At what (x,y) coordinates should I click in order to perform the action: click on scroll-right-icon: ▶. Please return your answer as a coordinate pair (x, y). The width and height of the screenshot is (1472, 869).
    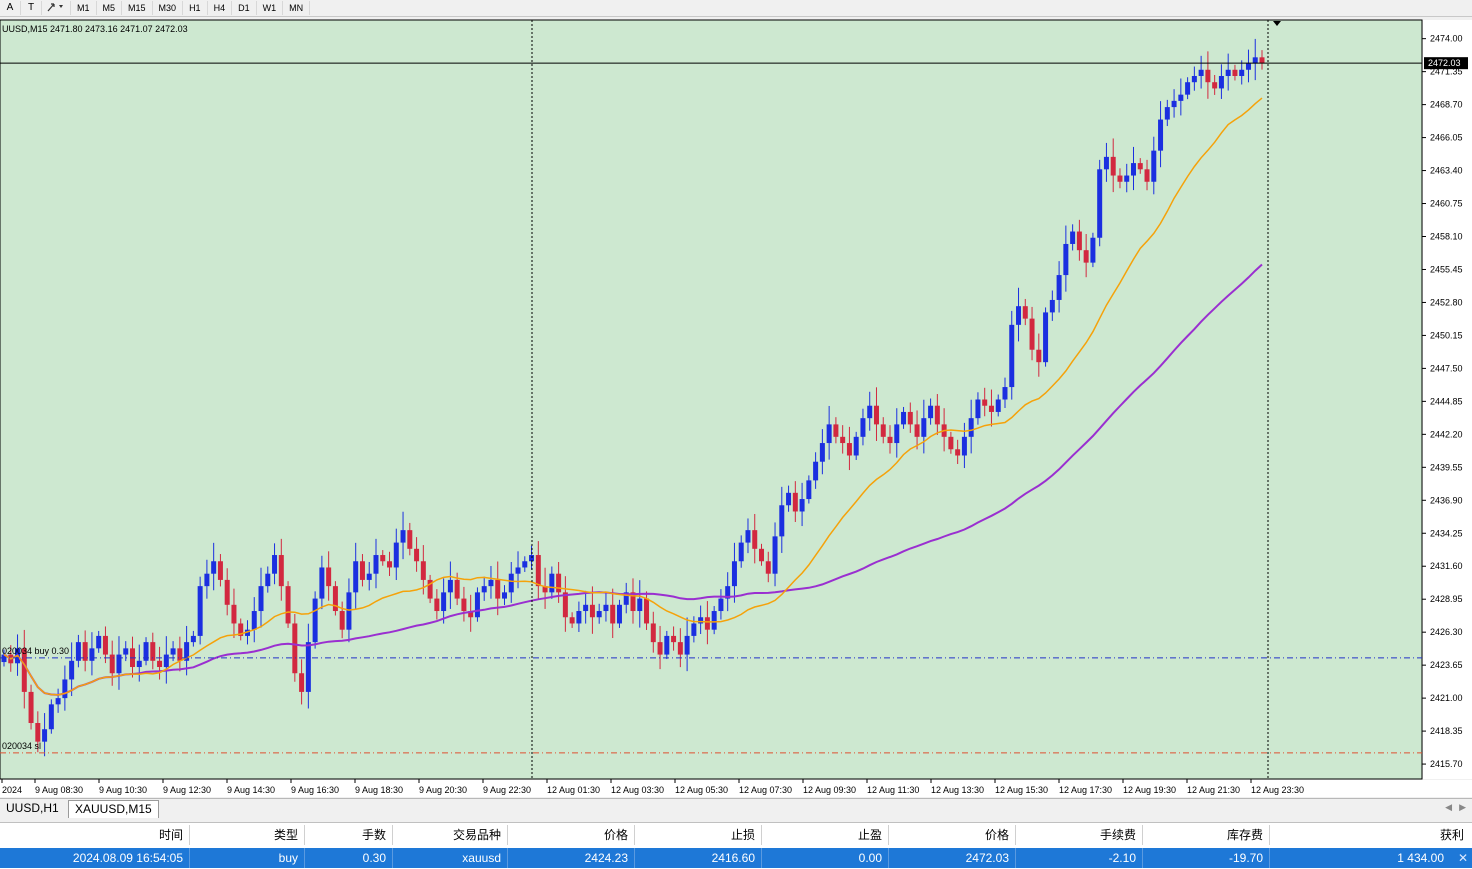
    Looking at the image, I should click on (1462, 807).